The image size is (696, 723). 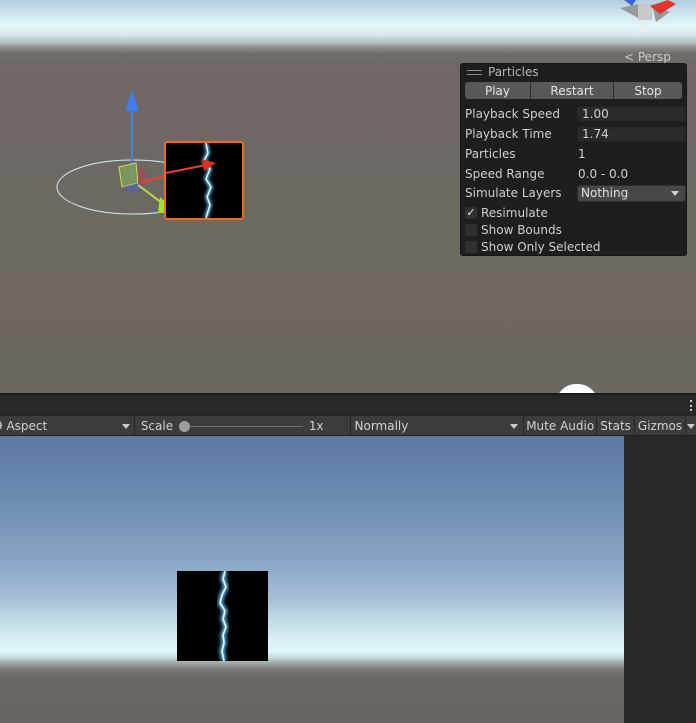 I want to click on show-bounds-label: Show Bounds, so click(x=521, y=230).